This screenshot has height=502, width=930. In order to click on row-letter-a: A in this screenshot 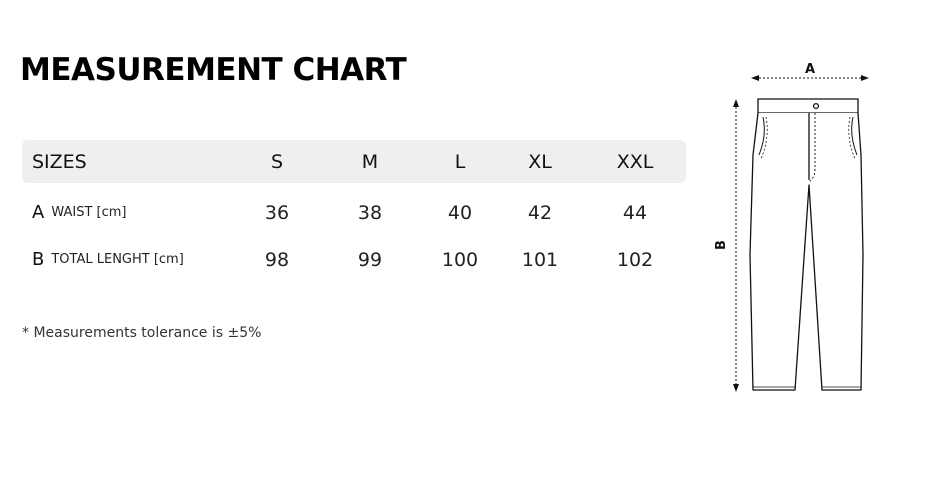, I will do `click(38, 212)`.